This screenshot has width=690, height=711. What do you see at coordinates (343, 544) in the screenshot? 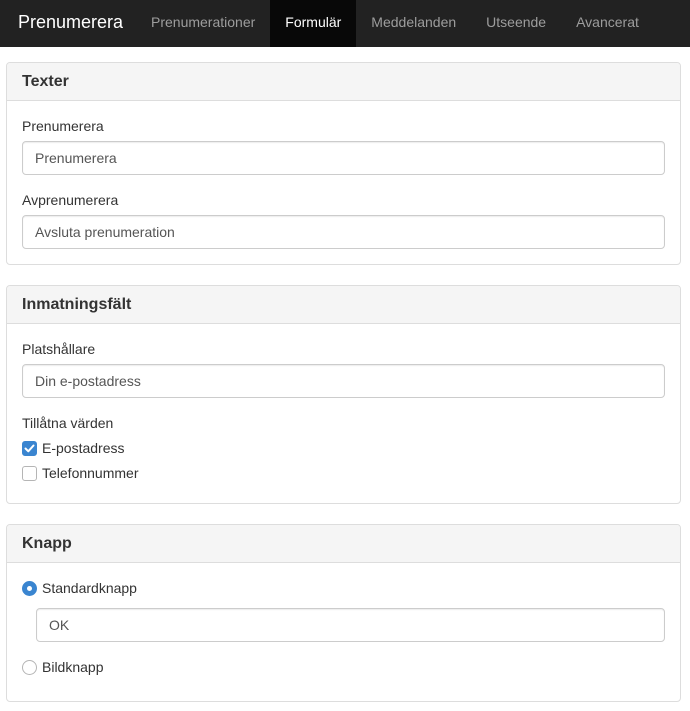
I see `button-panel-heading: Knapp` at bounding box center [343, 544].